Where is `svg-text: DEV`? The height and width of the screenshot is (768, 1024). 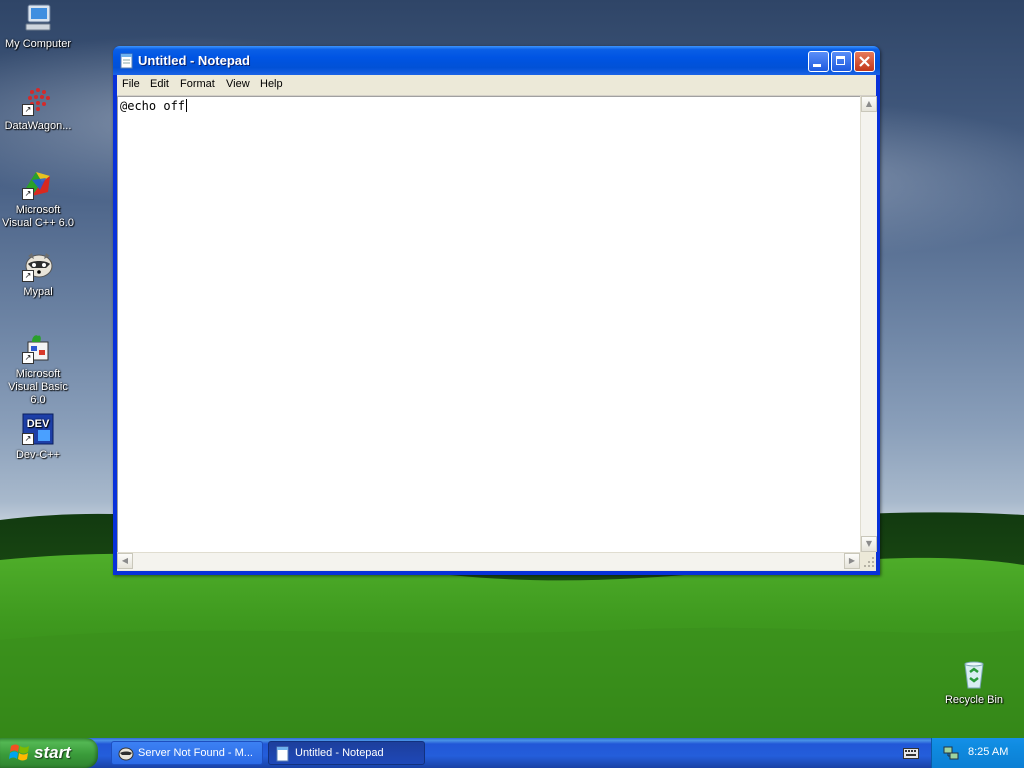
svg-text: DEV is located at coordinates (38, 424).